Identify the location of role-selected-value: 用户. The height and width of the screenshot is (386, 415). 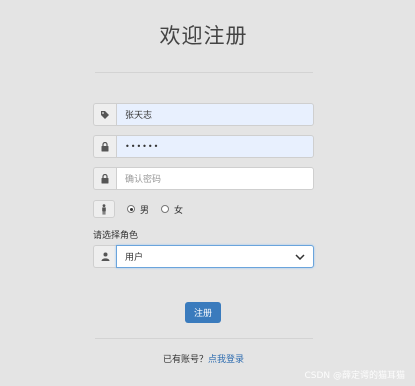
(134, 258).